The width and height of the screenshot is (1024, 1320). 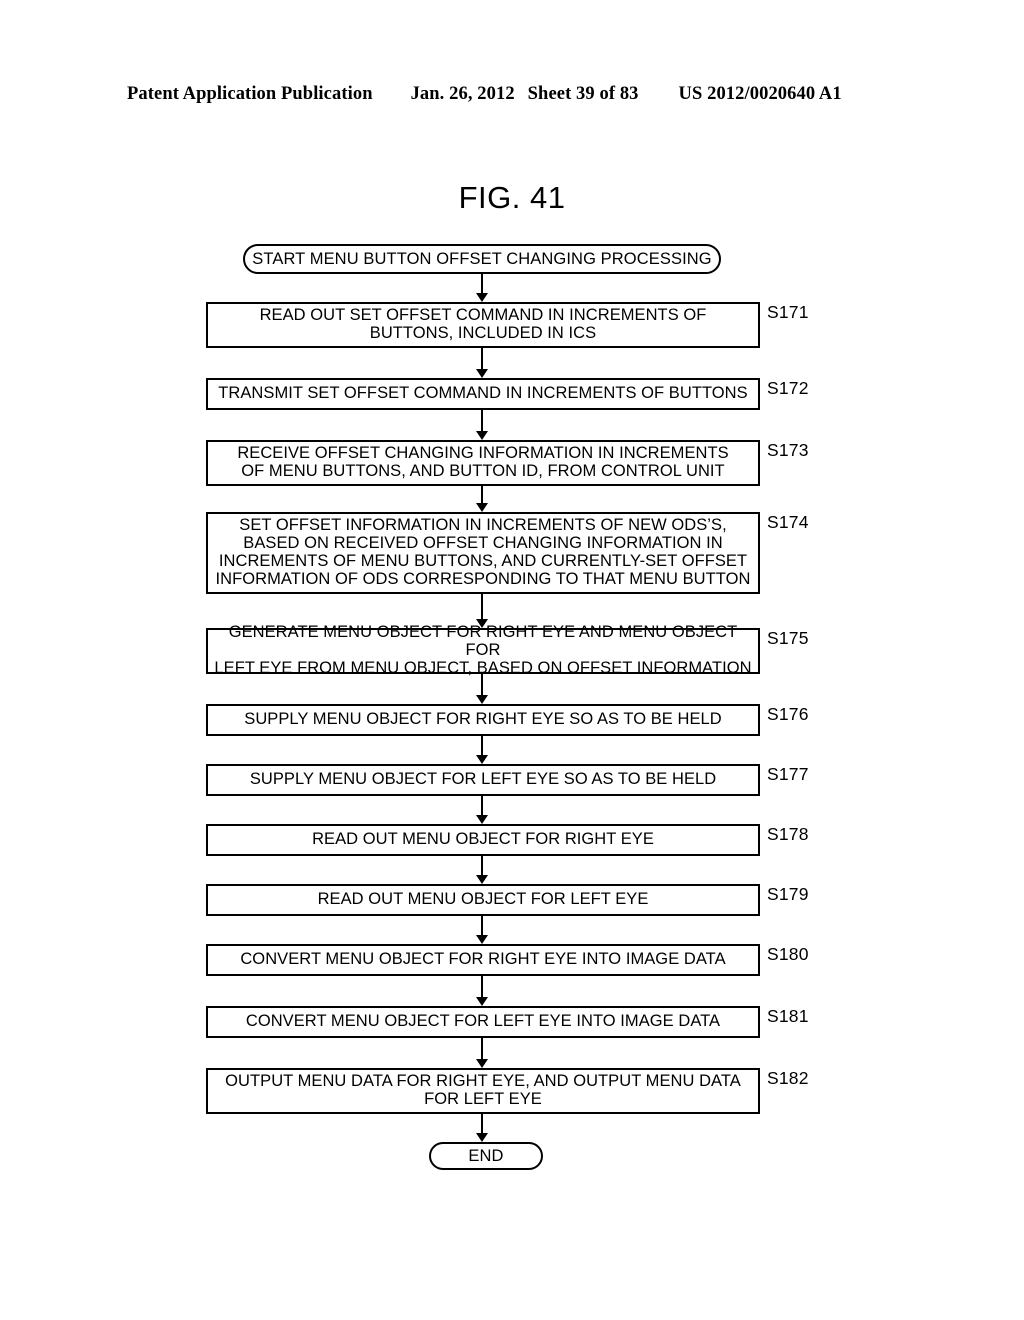 What do you see at coordinates (788, 954) in the screenshot?
I see `step-reference-s180: S180` at bounding box center [788, 954].